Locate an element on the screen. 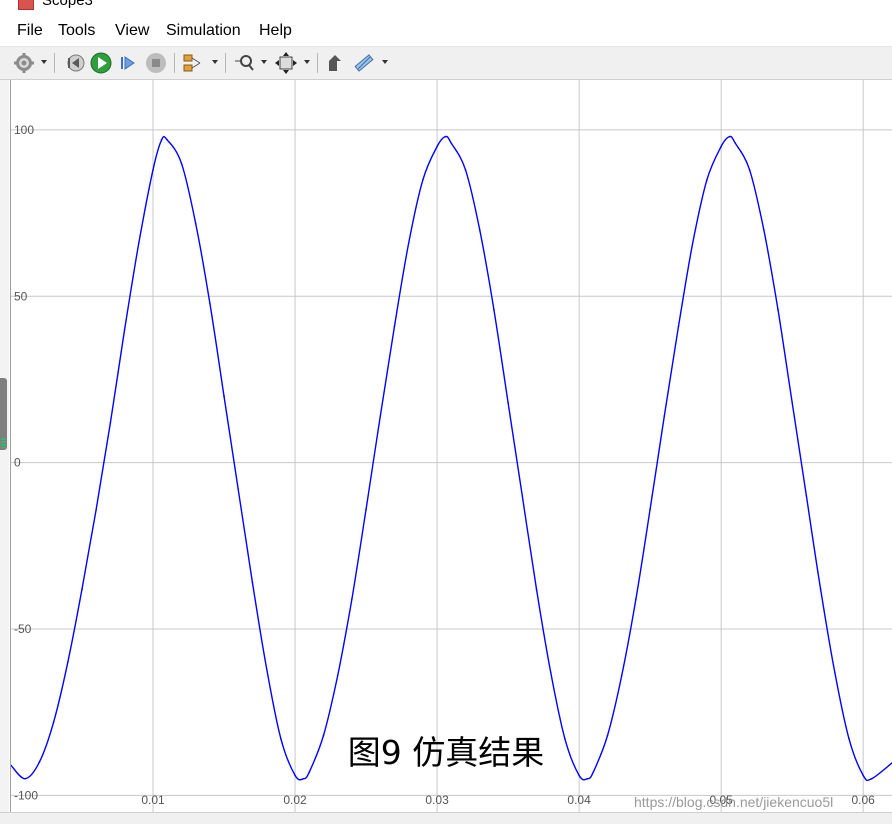 This screenshot has width=892, height=824. zoom-icon is located at coordinates (245, 63).